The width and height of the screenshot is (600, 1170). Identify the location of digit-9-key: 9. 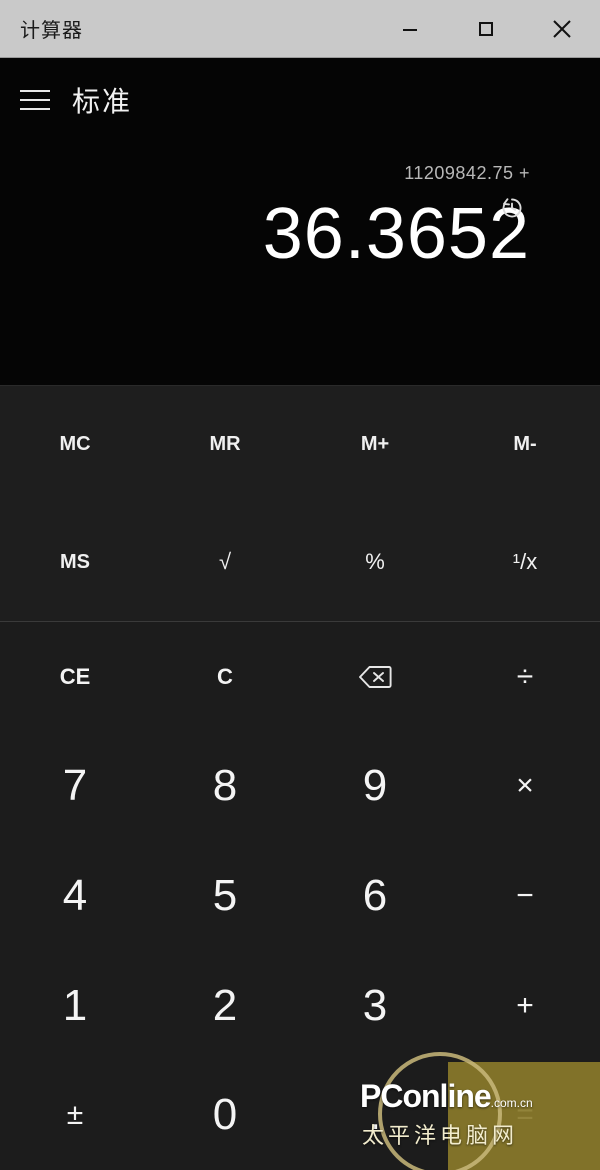
(375, 787).